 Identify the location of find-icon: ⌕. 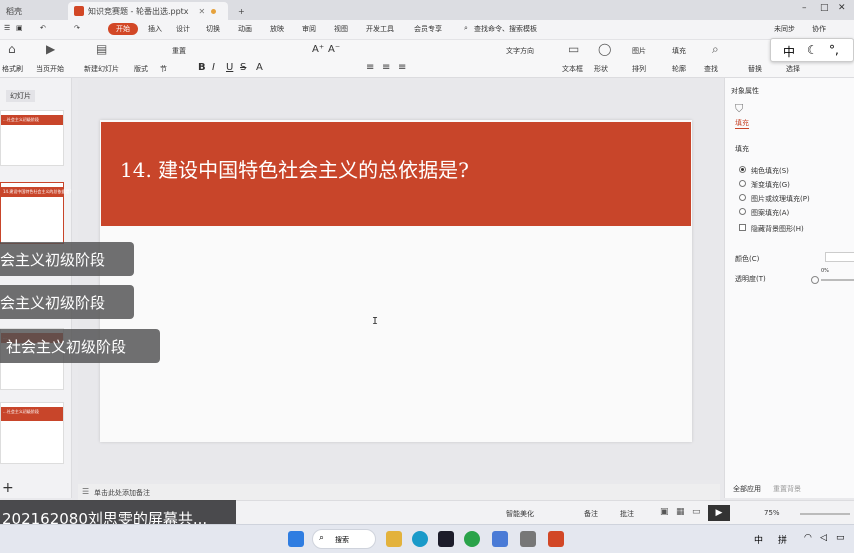
(715, 49).